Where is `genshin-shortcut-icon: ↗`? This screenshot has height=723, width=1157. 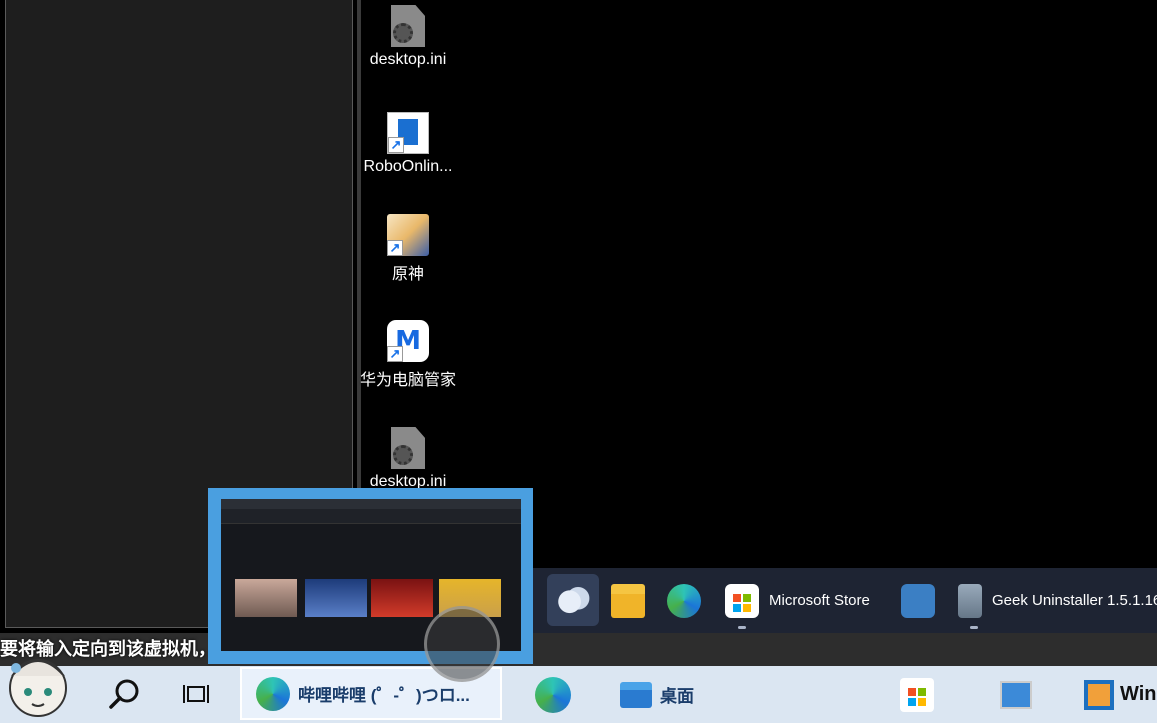
genshin-shortcut-icon: ↗ is located at coordinates (408, 235).